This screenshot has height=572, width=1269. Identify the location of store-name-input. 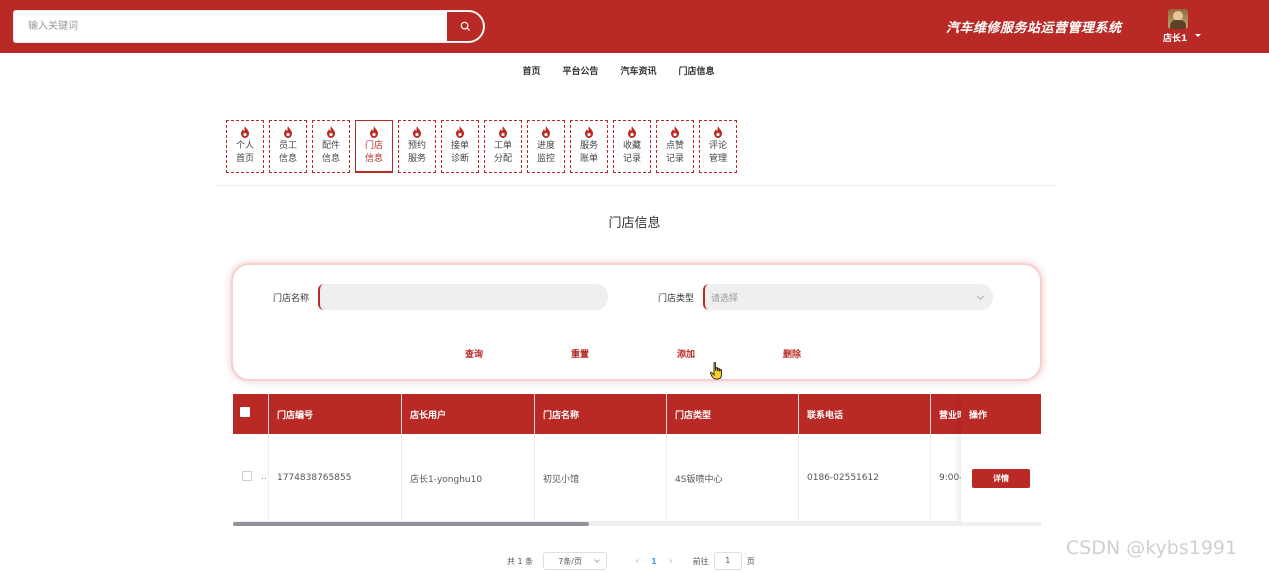
(463, 297).